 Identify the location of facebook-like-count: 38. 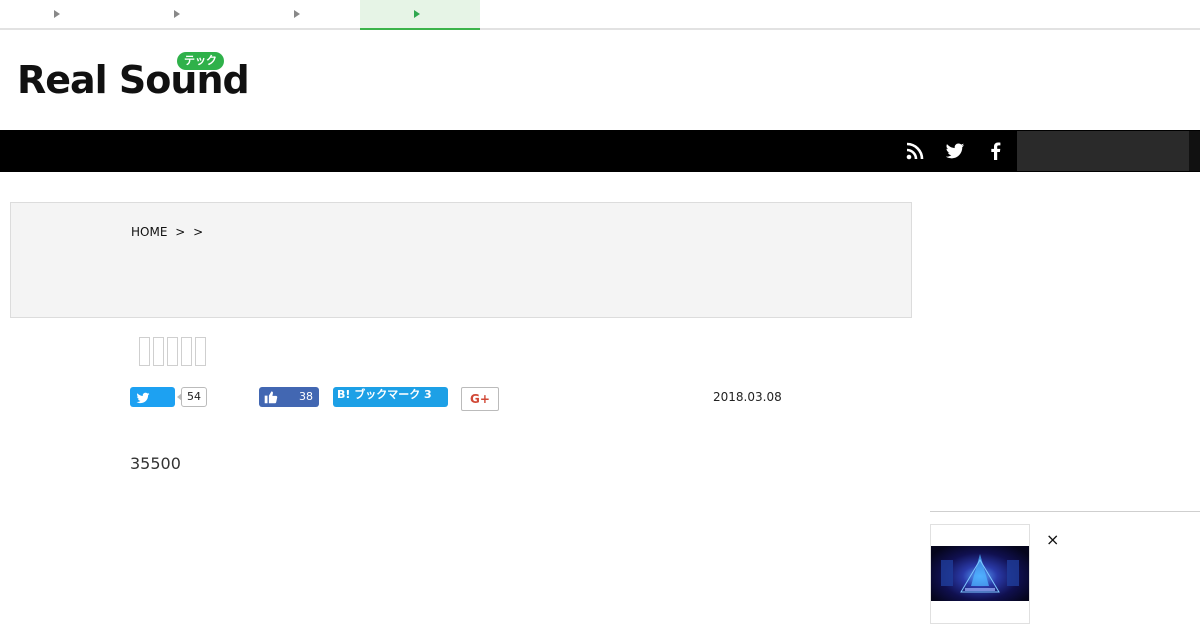
(306, 396).